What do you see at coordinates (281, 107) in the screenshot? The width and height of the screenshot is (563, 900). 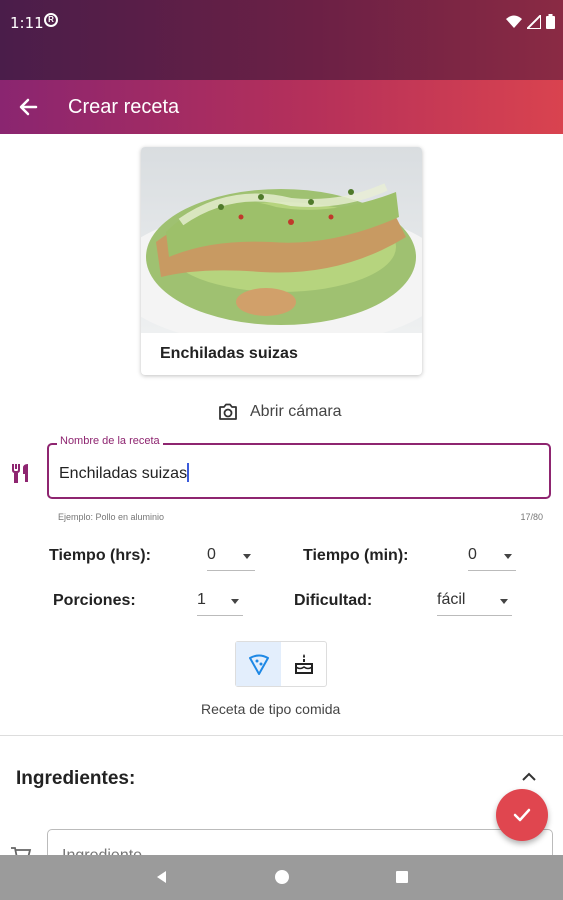 I see `app-bar: Crear receta` at bounding box center [281, 107].